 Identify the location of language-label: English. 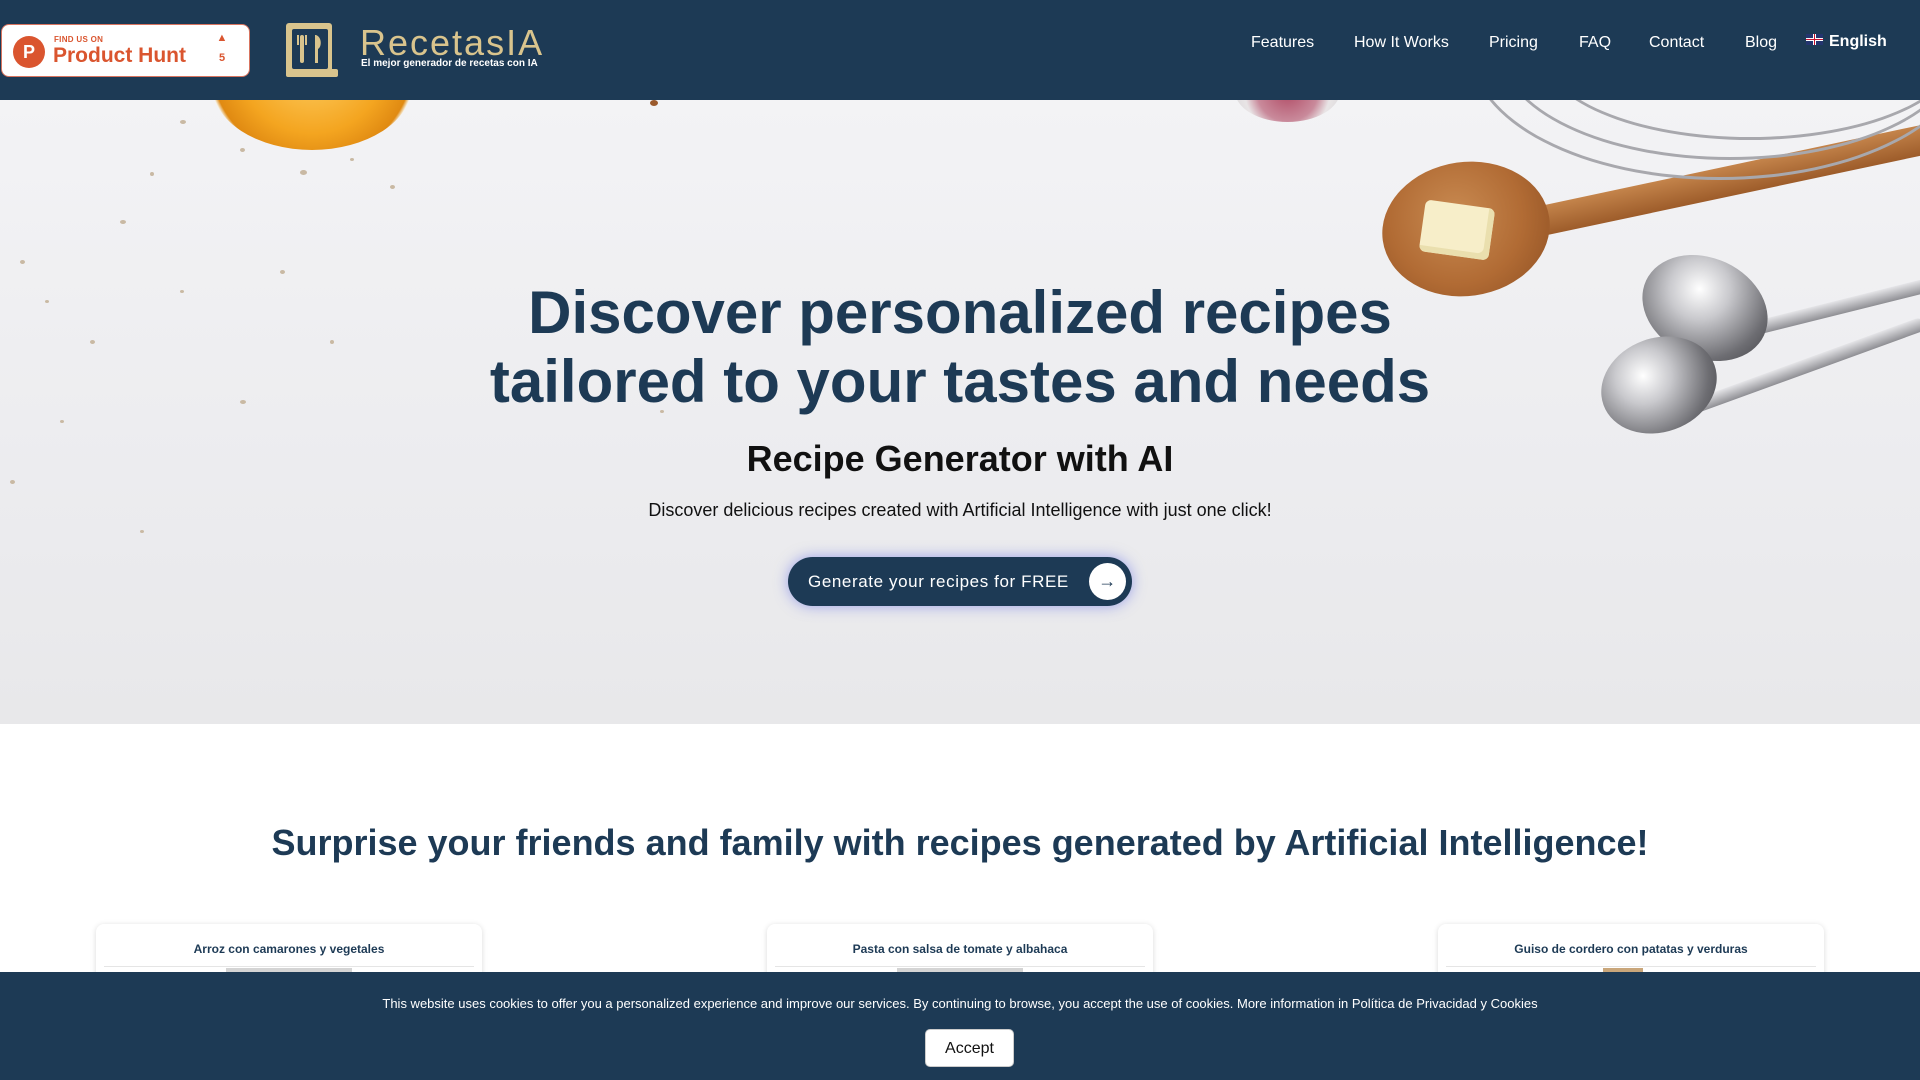
(1858, 41).